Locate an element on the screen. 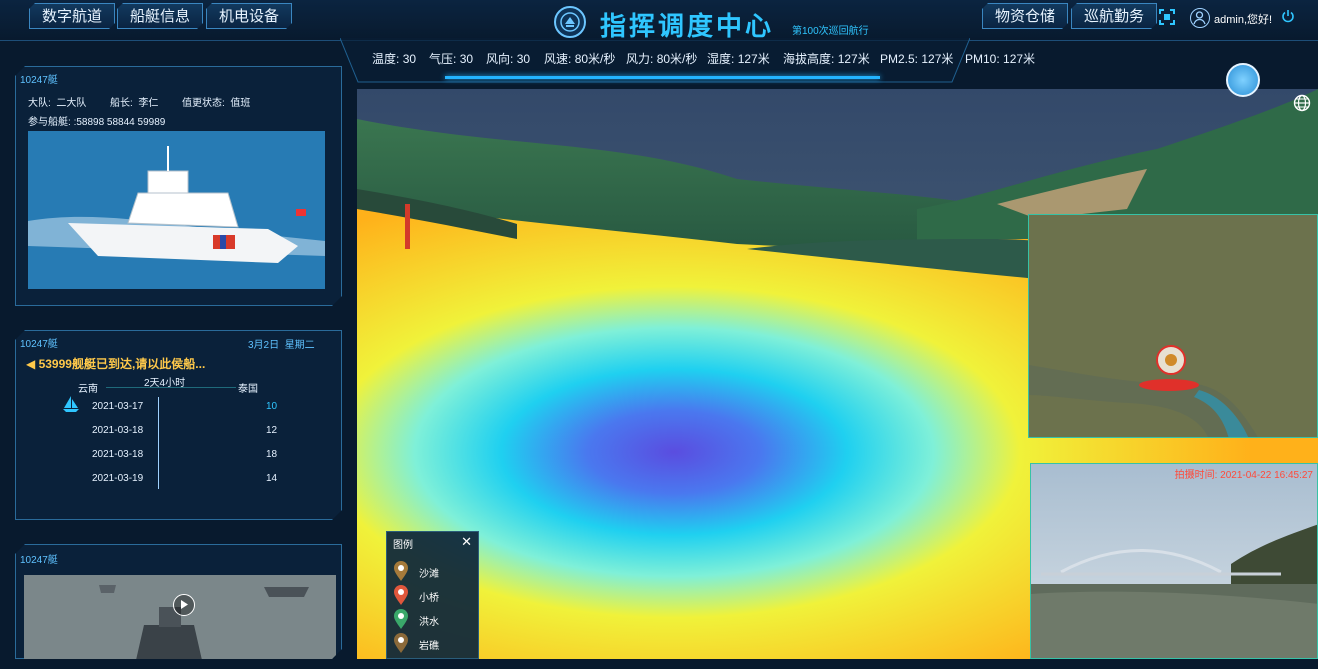 The height and width of the screenshot is (669, 1318). duty-status-field: 值更状态: 值班 is located at coordinates (216, 103).